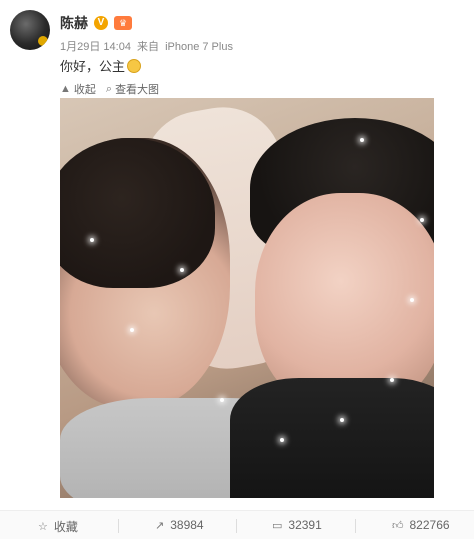 The width and height of the screenshot is (474, 539). What do you see at coordinates (93, 66) in the screenshot?
I see `post-text: 你好，公主` at bounding box center [93, 66].